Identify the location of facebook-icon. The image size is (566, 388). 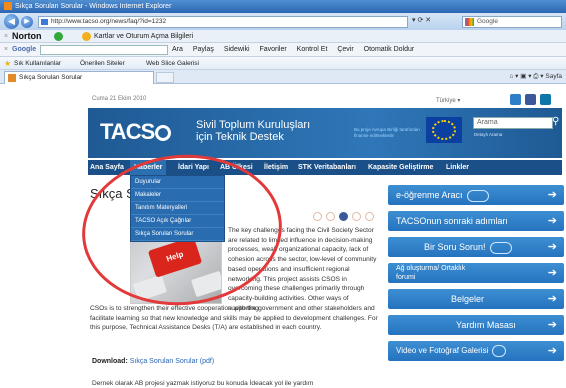
(530, 99).